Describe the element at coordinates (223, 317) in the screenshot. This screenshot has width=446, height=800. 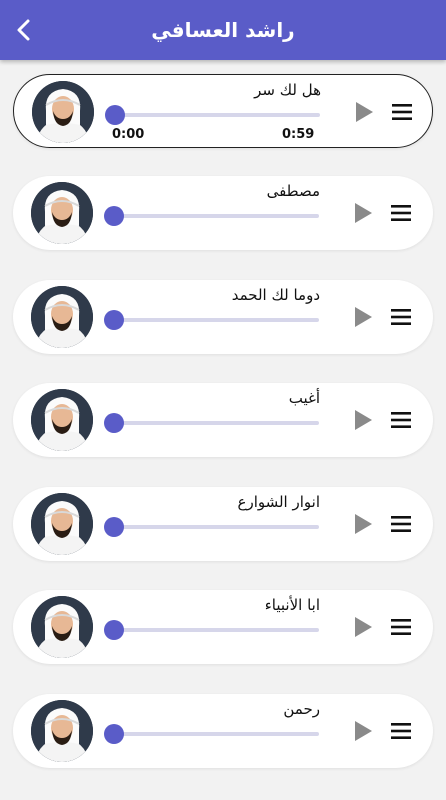
I see `track-card: دوما لك الحمد` at that location.